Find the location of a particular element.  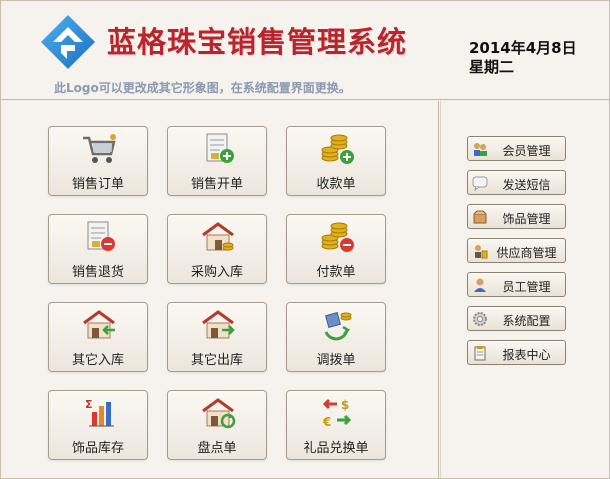

report-icon is located at coordinates (480, 353).